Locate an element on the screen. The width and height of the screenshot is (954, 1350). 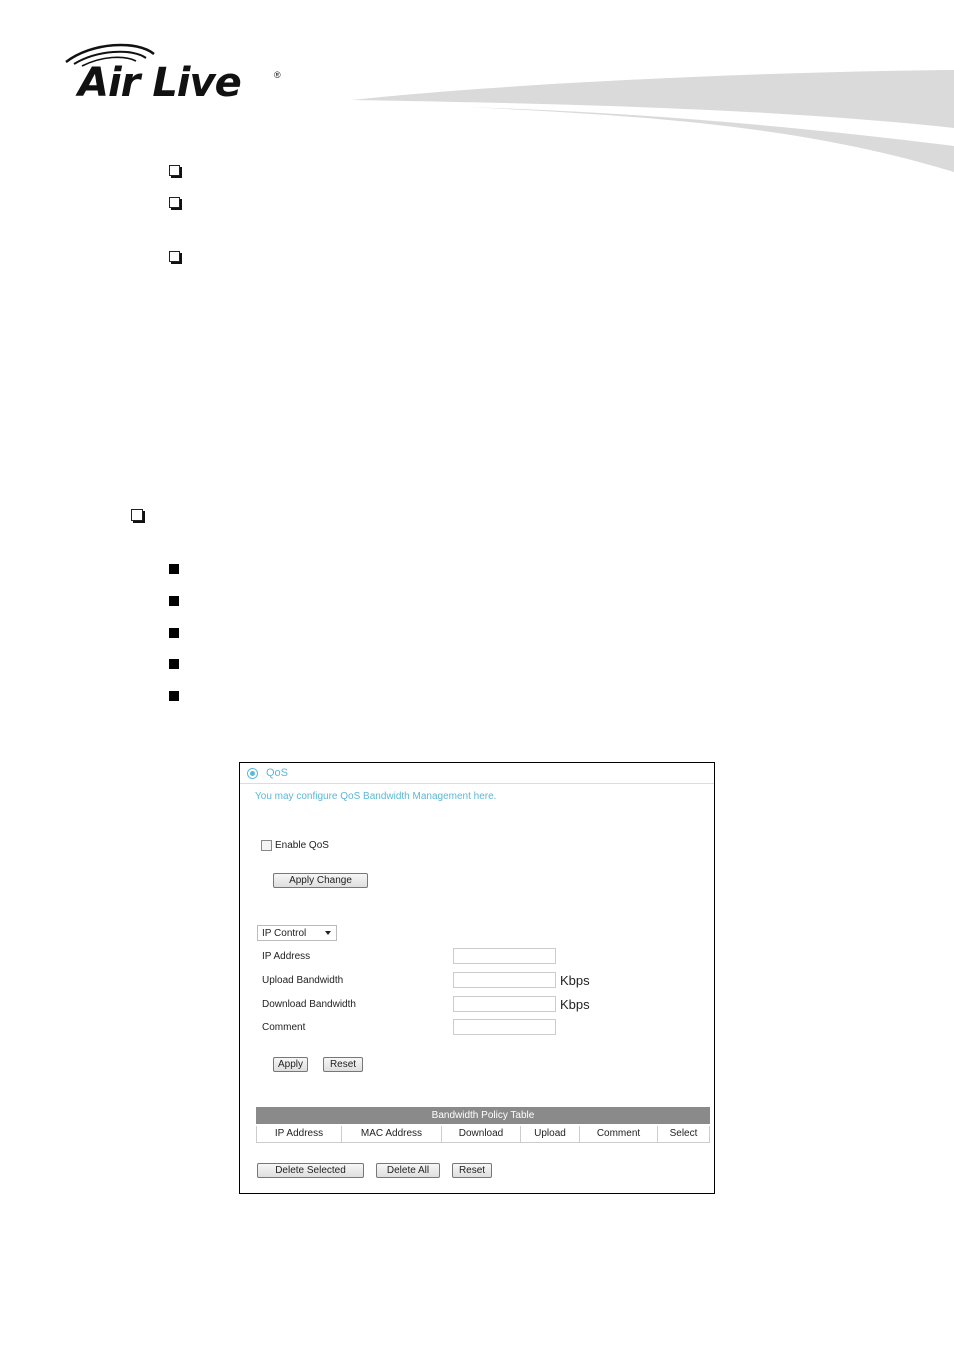
reset-button: Reset is located at coordinates (343, 1064).